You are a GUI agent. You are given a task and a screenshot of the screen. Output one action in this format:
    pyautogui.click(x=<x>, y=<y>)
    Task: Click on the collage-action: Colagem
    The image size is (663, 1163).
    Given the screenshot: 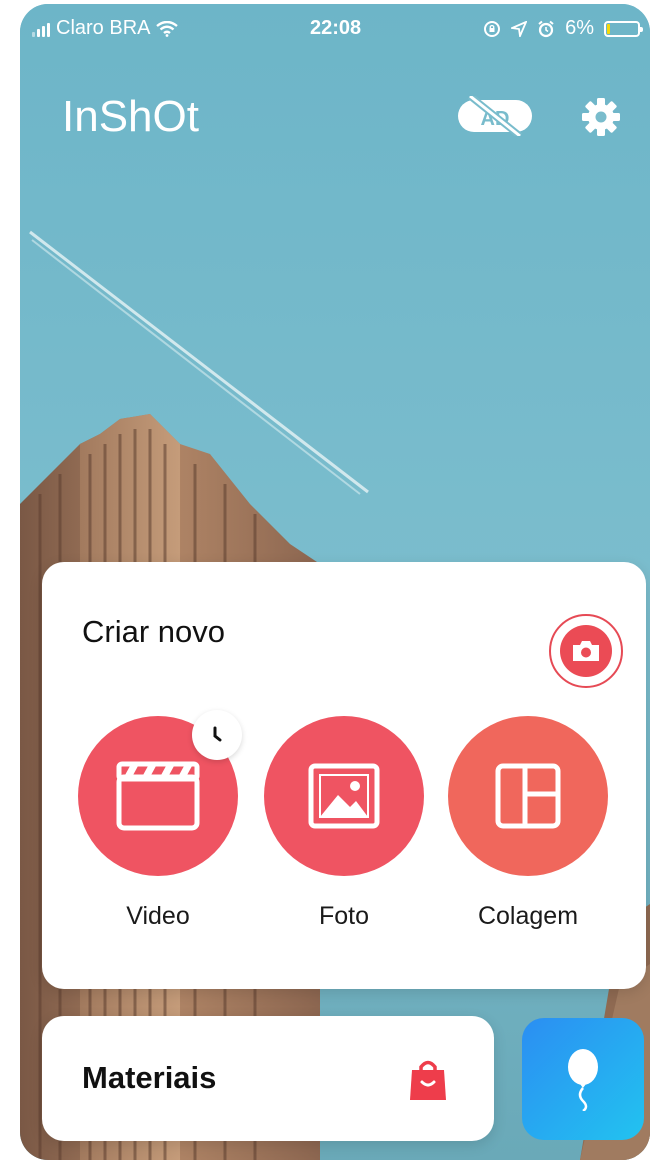 What is the action you would take?
    pyautogui.click(x=528, y=831)
    